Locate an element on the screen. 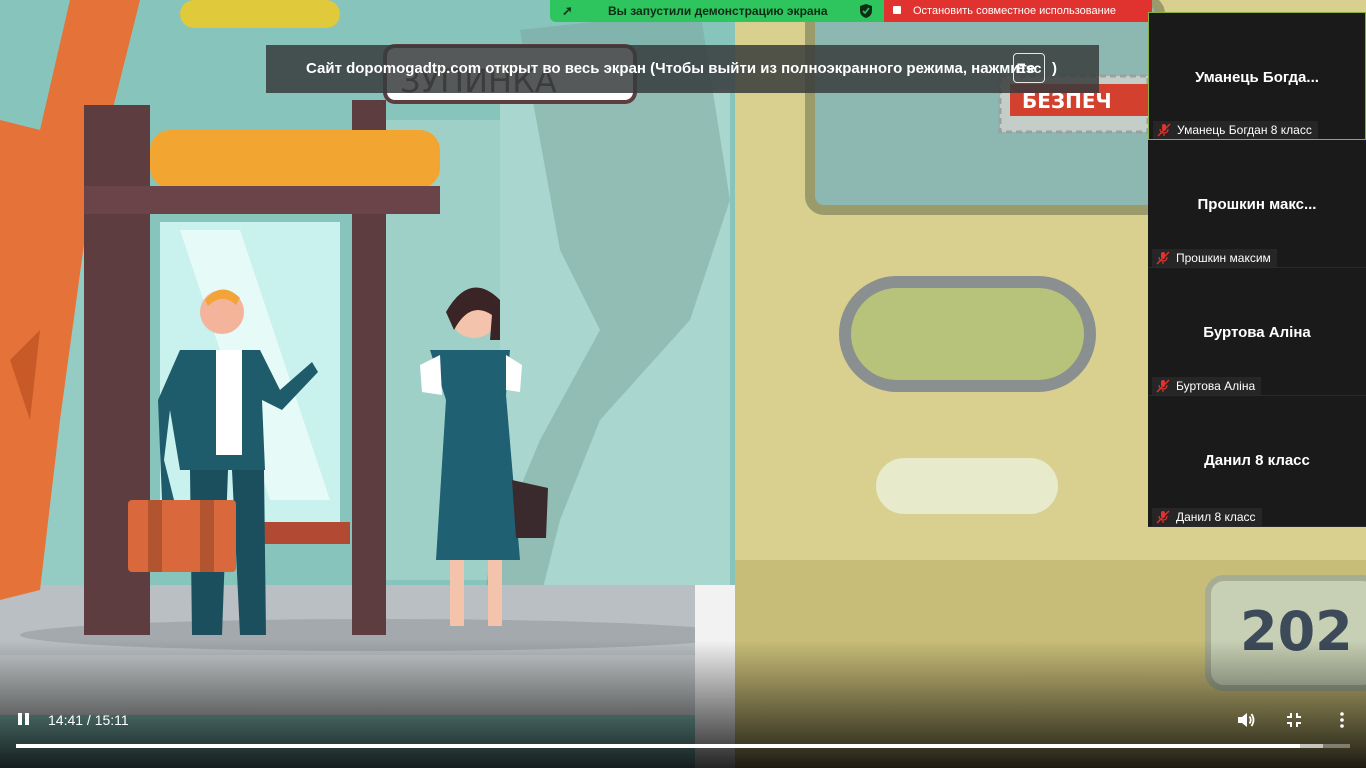  volume-icon is located at coordinates (1246, 720).